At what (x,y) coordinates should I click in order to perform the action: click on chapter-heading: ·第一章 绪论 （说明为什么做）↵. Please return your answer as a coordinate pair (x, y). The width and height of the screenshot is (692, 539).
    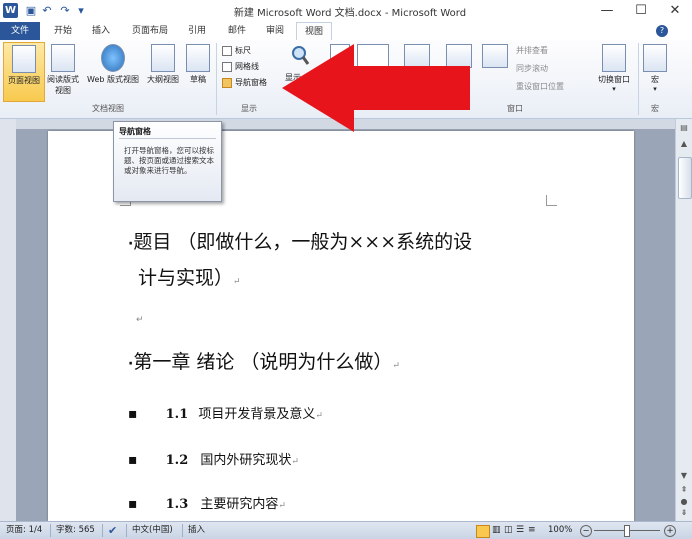
    Looking at the image, I should click on (264, 360).